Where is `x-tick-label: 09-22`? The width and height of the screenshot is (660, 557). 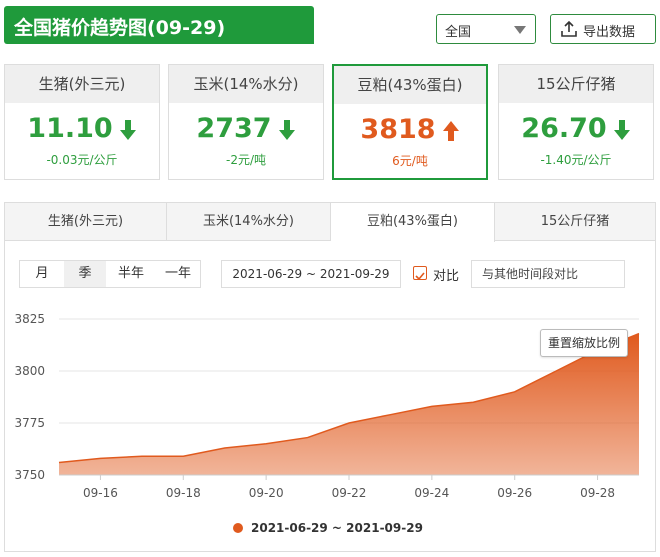
x-tick-label: 09-22 is located at coordinates (349, 493).